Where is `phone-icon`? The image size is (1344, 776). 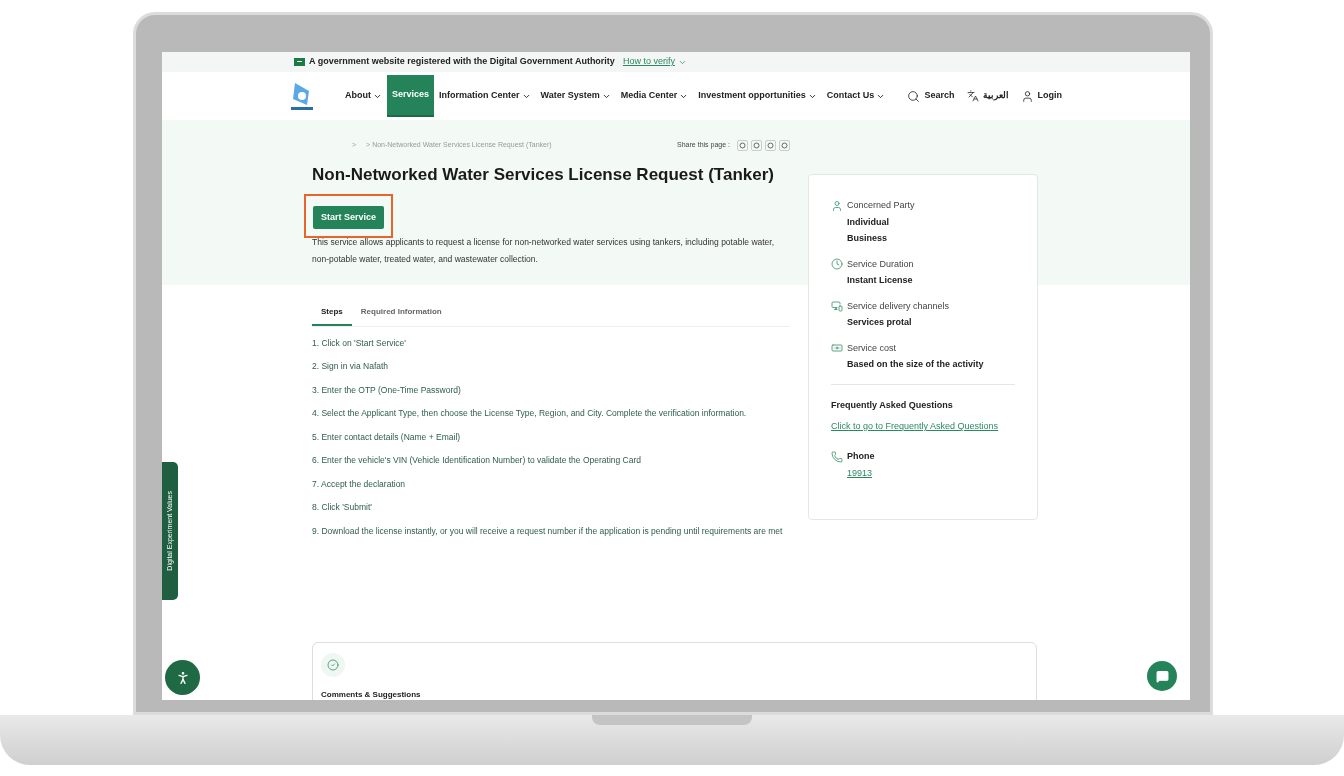
phone-icon is located at coordinates (837, 456).